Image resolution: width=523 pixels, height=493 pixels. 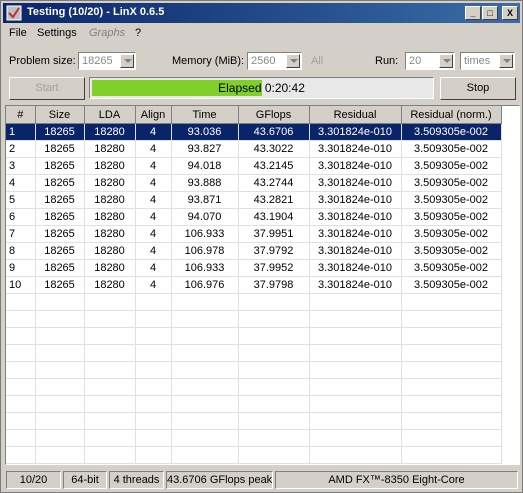 I want to click on menu-help: ?, so click(x=138, y=33).